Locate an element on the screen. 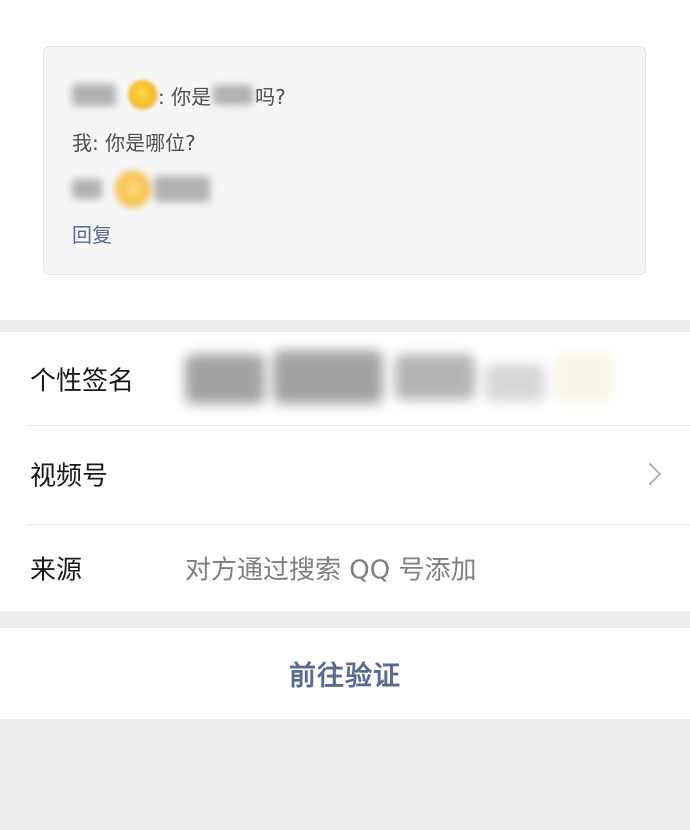 The height and width of the screenshot is (830, 690). self-message-text: 我: 你是哪位? is located at coordinates (134, 142).